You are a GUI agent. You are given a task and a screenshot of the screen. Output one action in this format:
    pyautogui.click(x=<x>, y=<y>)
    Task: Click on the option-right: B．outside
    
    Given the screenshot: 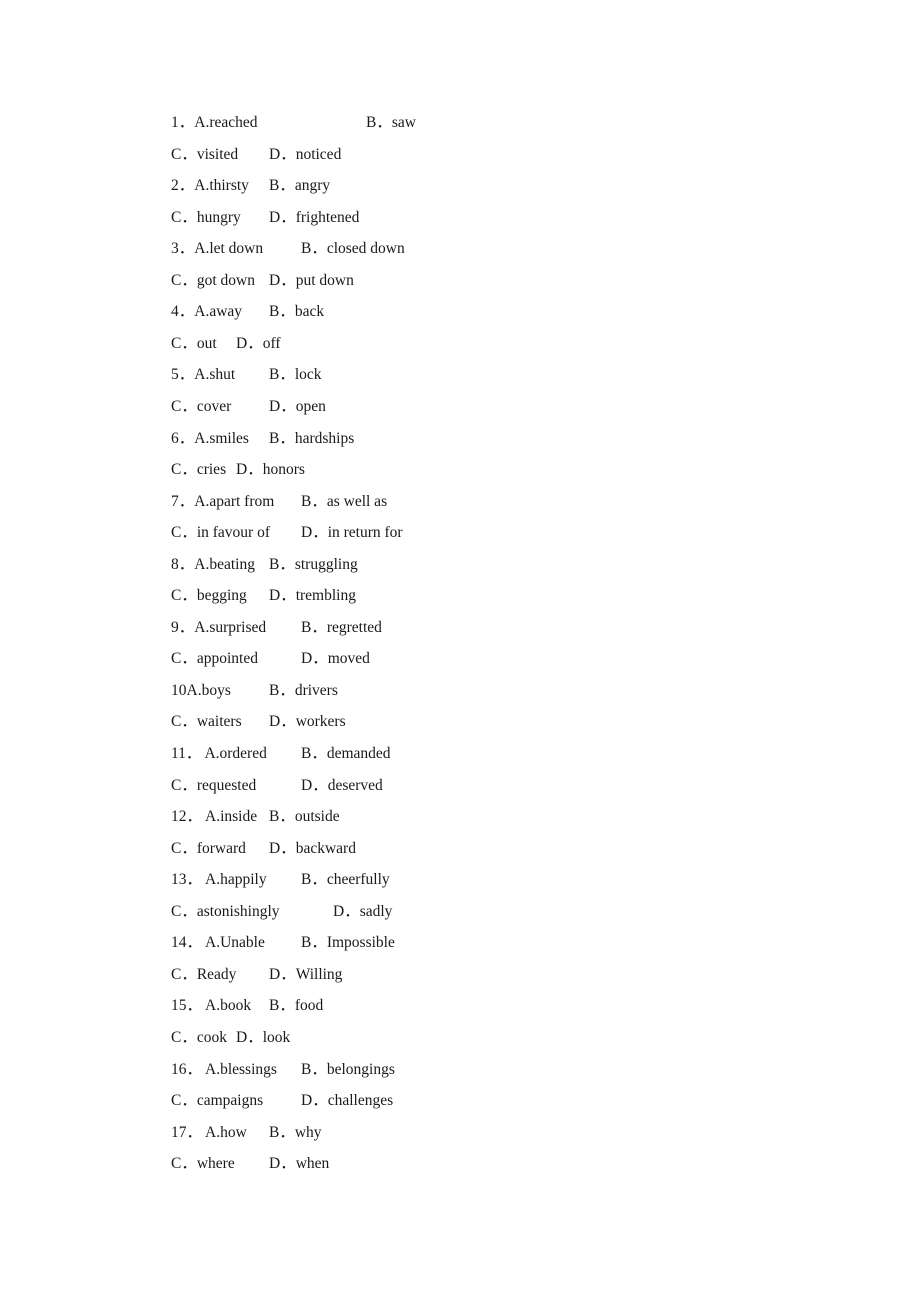 What is the action you would take?
    pyautogui.click(x=304, y=817)
    